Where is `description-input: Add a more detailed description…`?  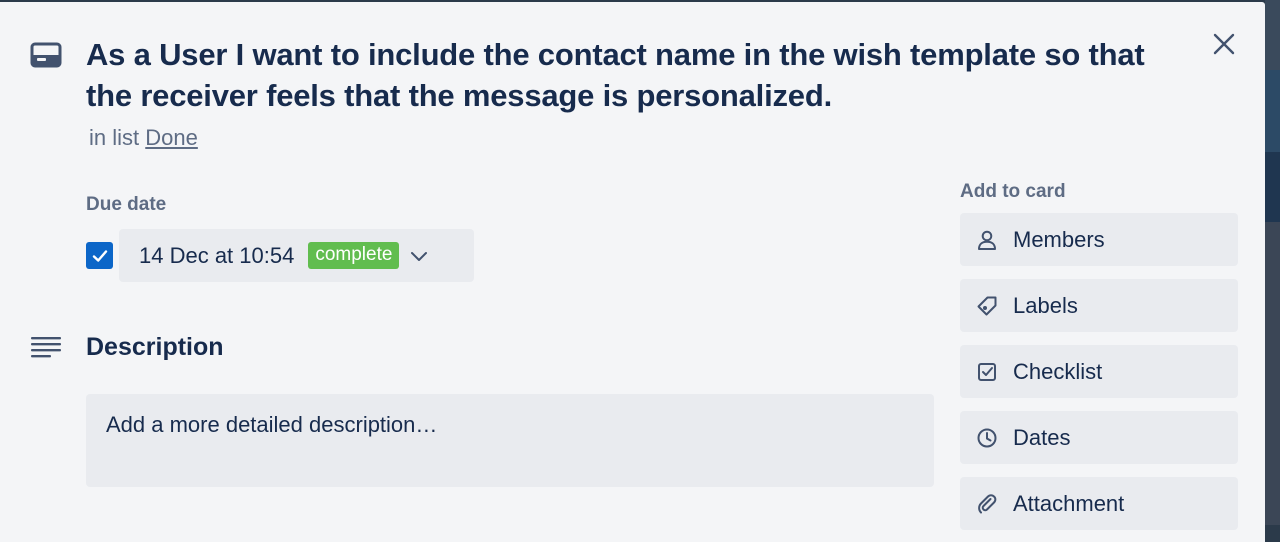
description-input: Add a more detailed description… is located at coordinates (510, 440).